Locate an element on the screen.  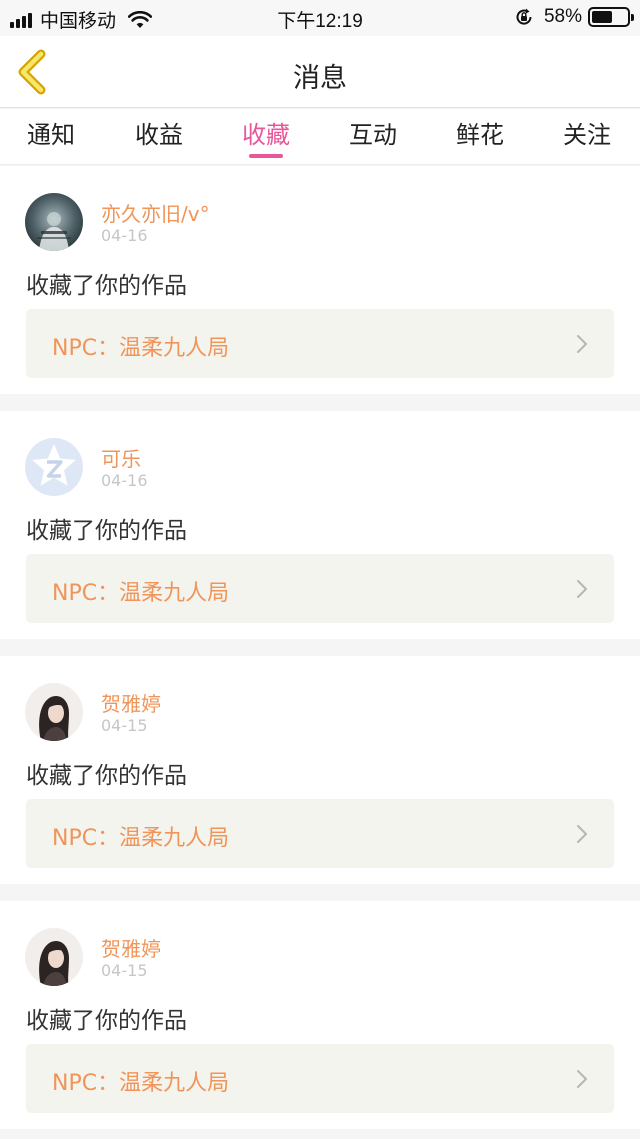
tab-follow: 关注 is located at coordinates (587, 132).